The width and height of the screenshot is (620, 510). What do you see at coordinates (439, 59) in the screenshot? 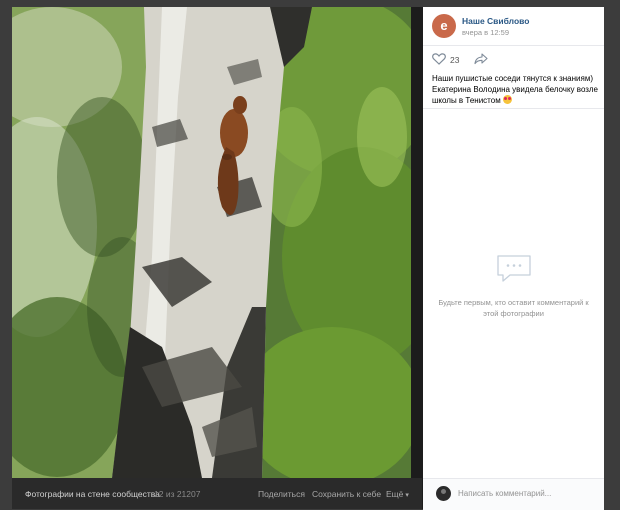
I see `heart-icon` at bounding box center [439, 59].